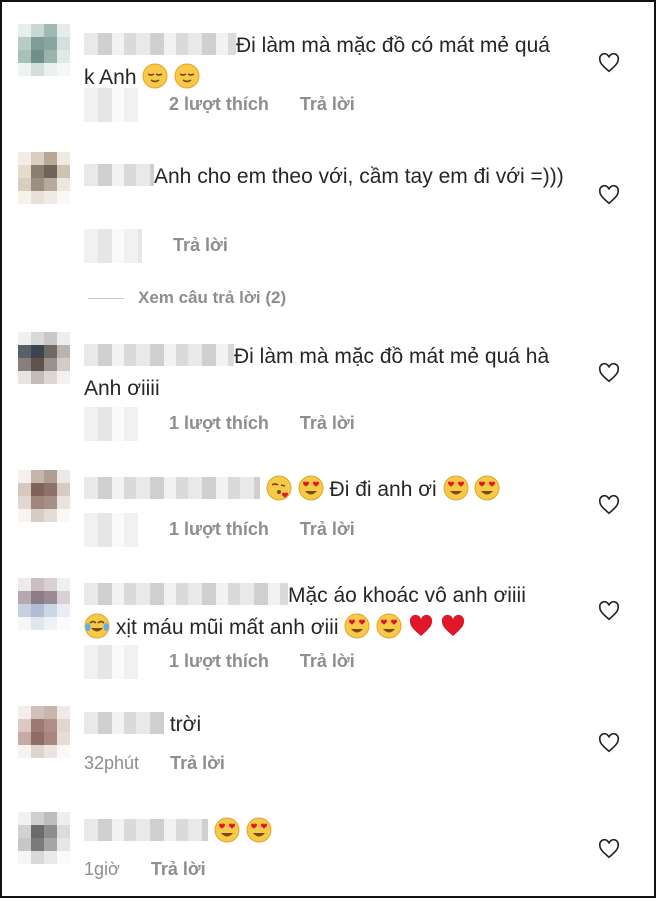 The height and width of the screenshot is (902, 660). I want to click on comment-meta: 2 lượt thích Trả lời, so click(232, 105).